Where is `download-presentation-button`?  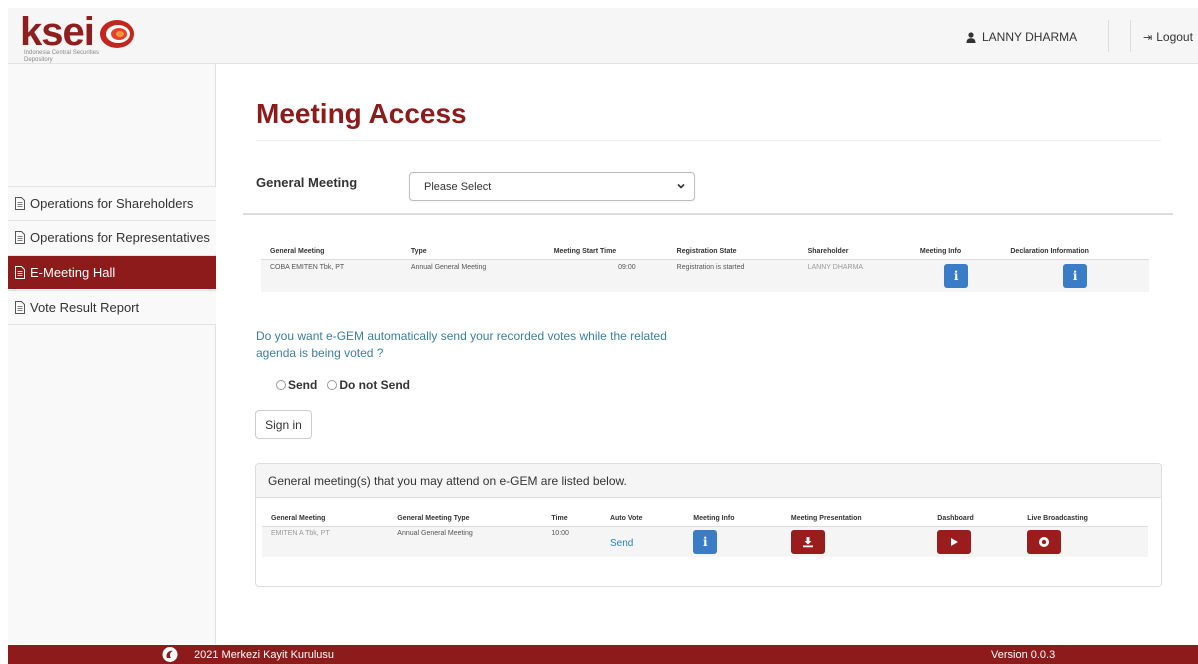
download-presentation-button is located at coordinates (807, 541).